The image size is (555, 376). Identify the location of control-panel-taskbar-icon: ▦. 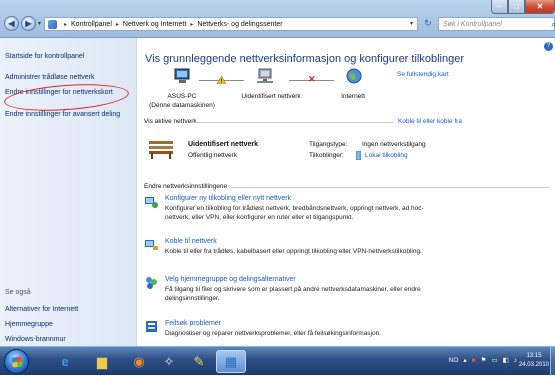
(231, 361).